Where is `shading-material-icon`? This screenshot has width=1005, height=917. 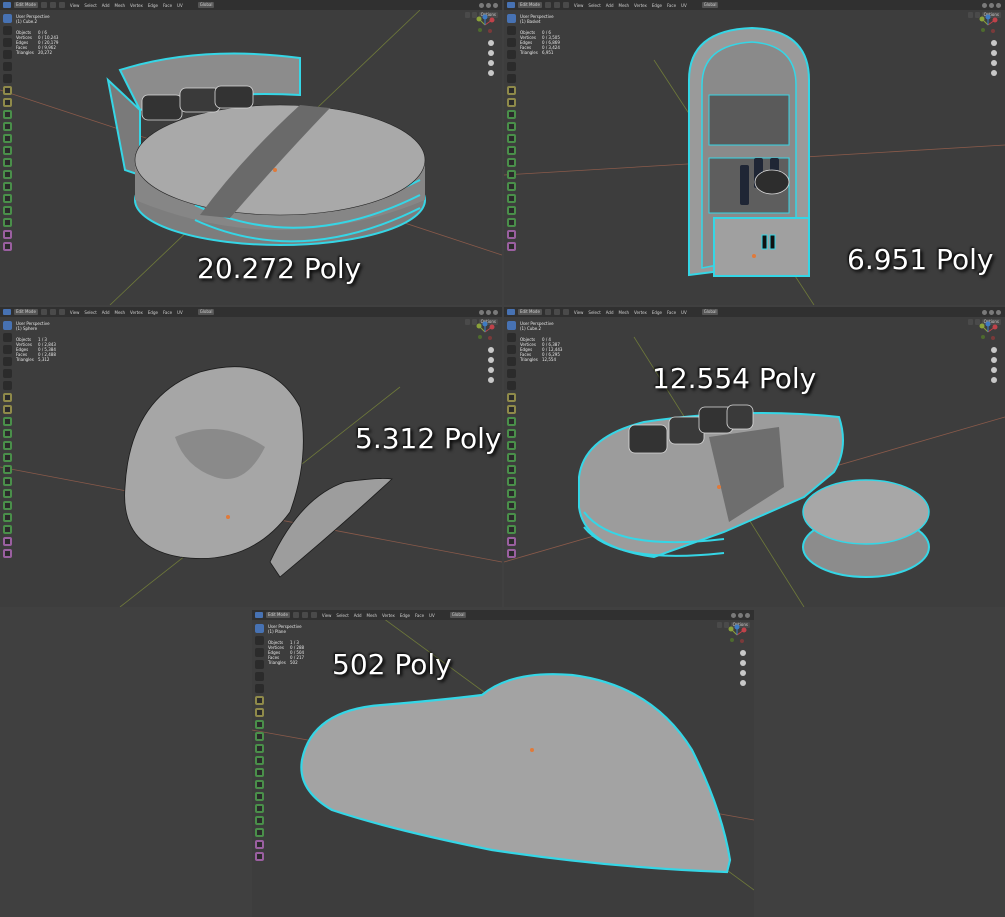 shading-material-icon is located at coordinates (488, 5).